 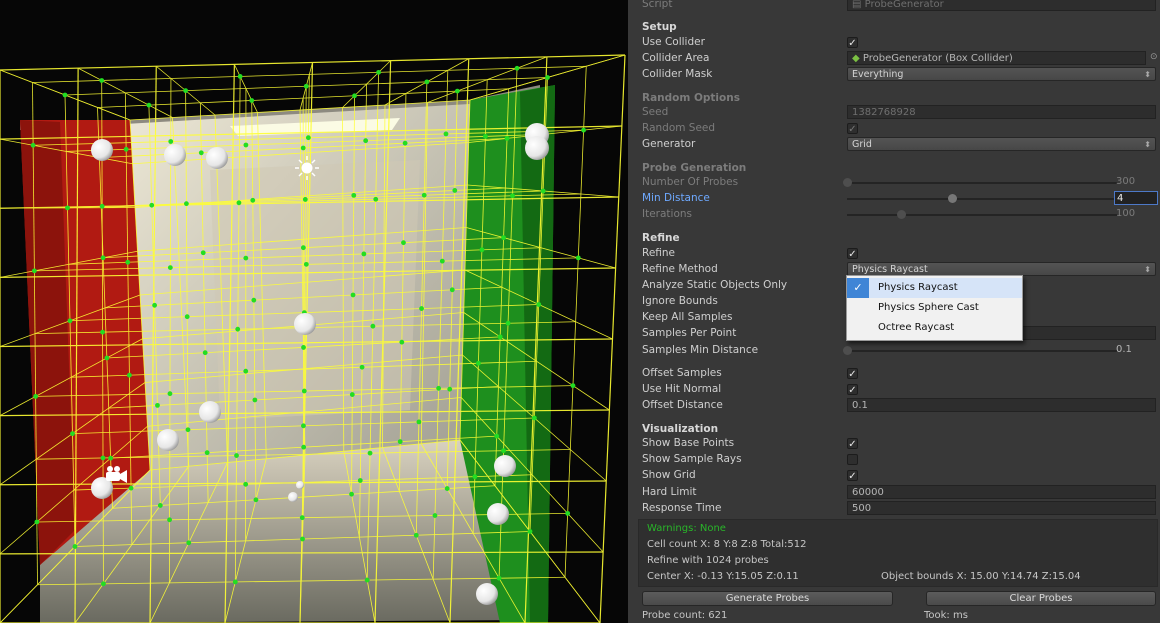 What do you see at coordinates (689, 333) in the screenshot?
I see `samples-per-point-label: Samples Per Point` at bounding box center [689, 333].